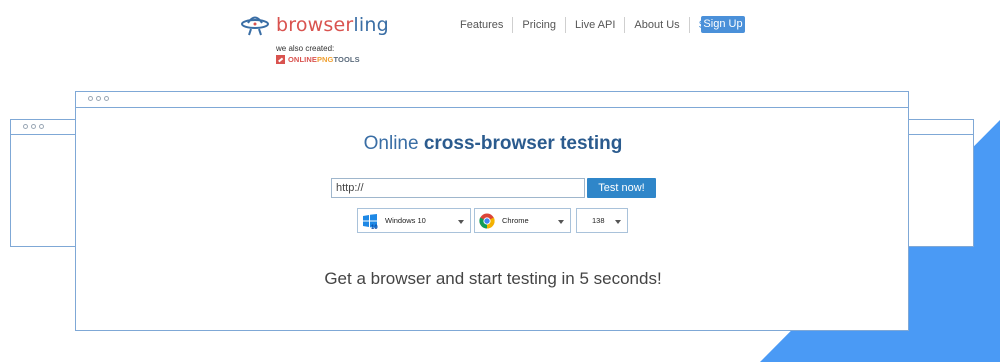 This screenshot has width=1000, height=362. What do you see at coordinates (598, 220) in the screenshot?
I see `version-select-value: 138` at bounding box center [598, 220].